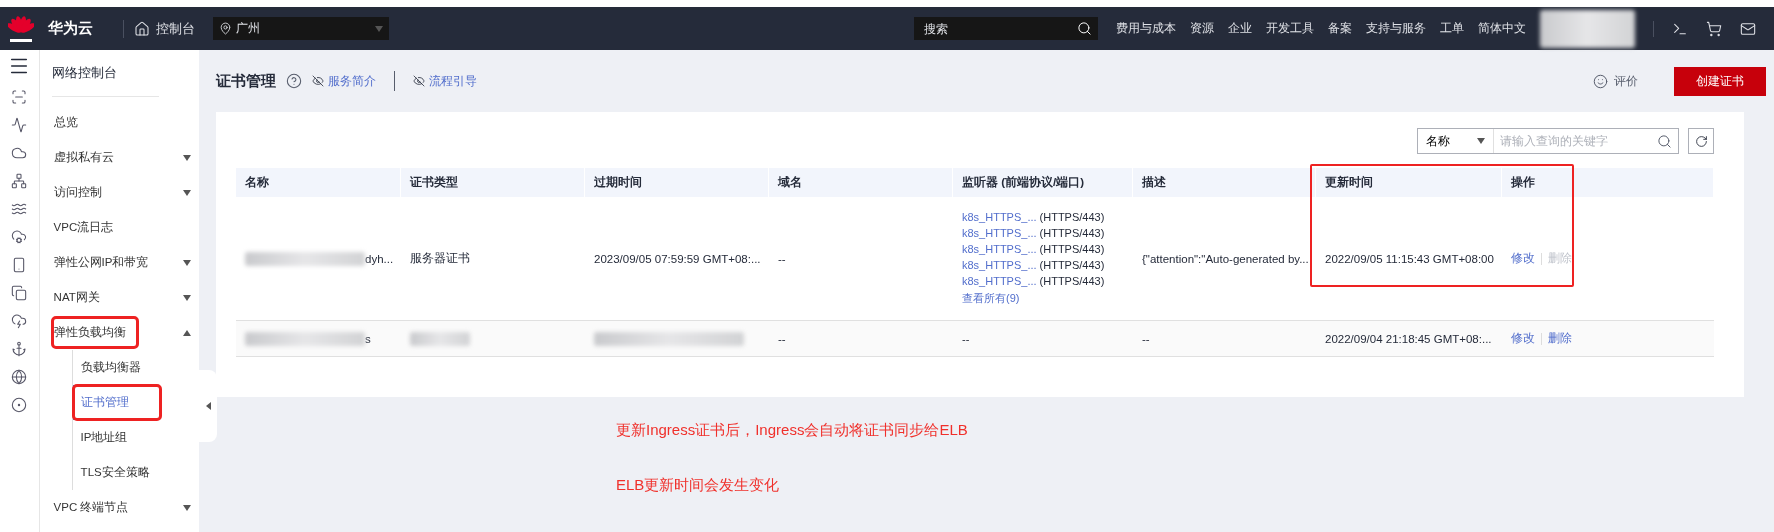 The image size is (1774, 532). What do you see at coordinates (1615, 81) in the screenshot?
I see `feedback-link: 评价` at bounding box center [1615, 81].